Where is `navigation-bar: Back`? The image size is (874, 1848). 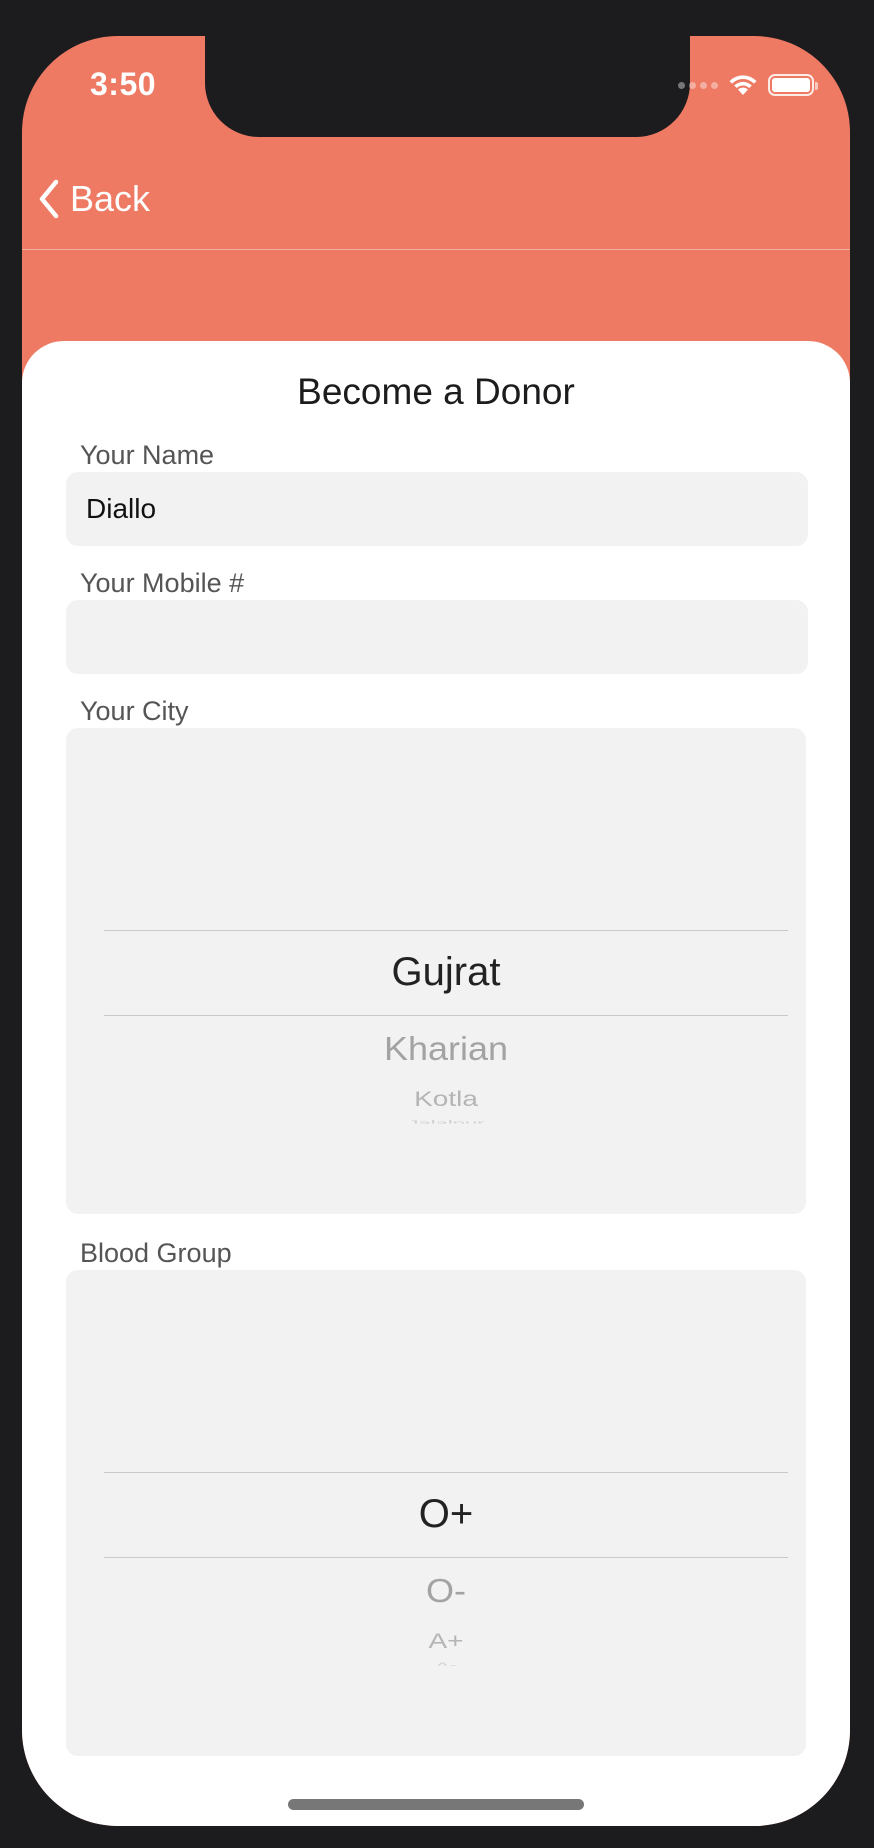
navigation-bar: Back is located at coordinates (436, 193).